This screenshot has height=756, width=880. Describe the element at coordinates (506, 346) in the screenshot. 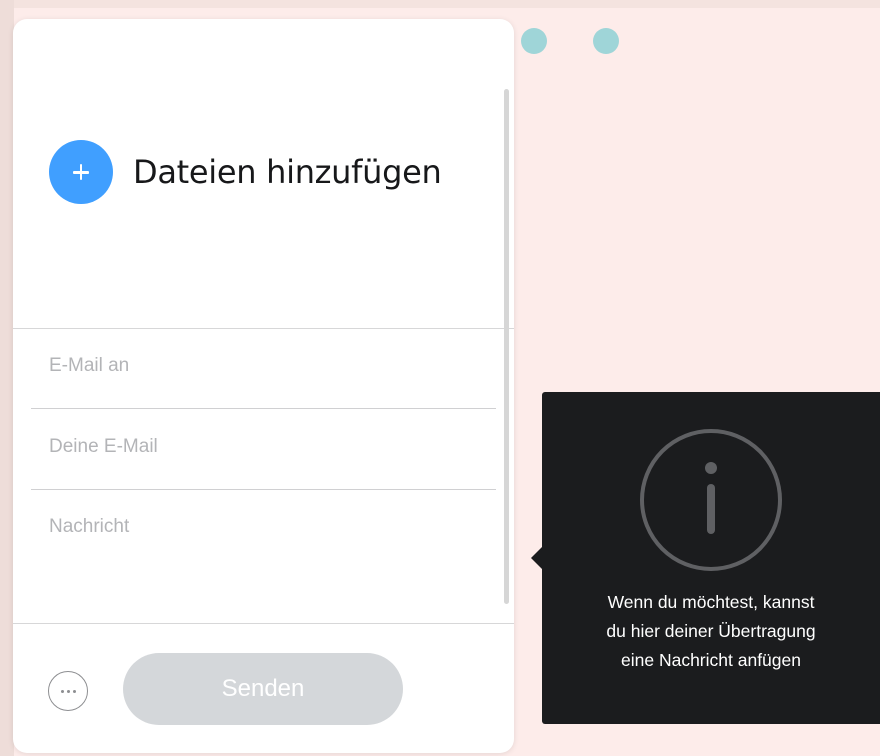

I see `scrollbar` at that location.